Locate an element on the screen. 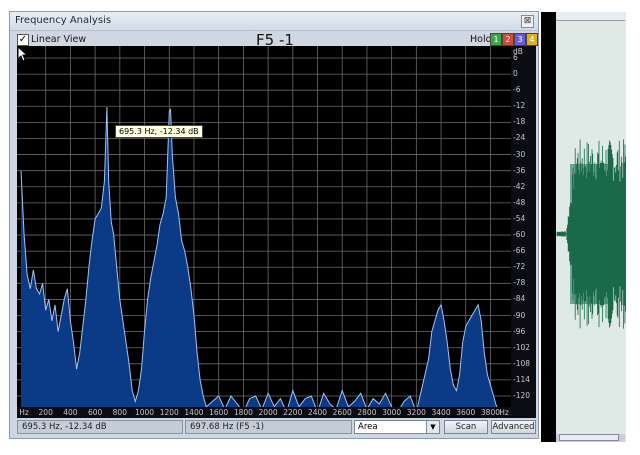  y-tick-label: -90 is located at coordinates (519, 315).